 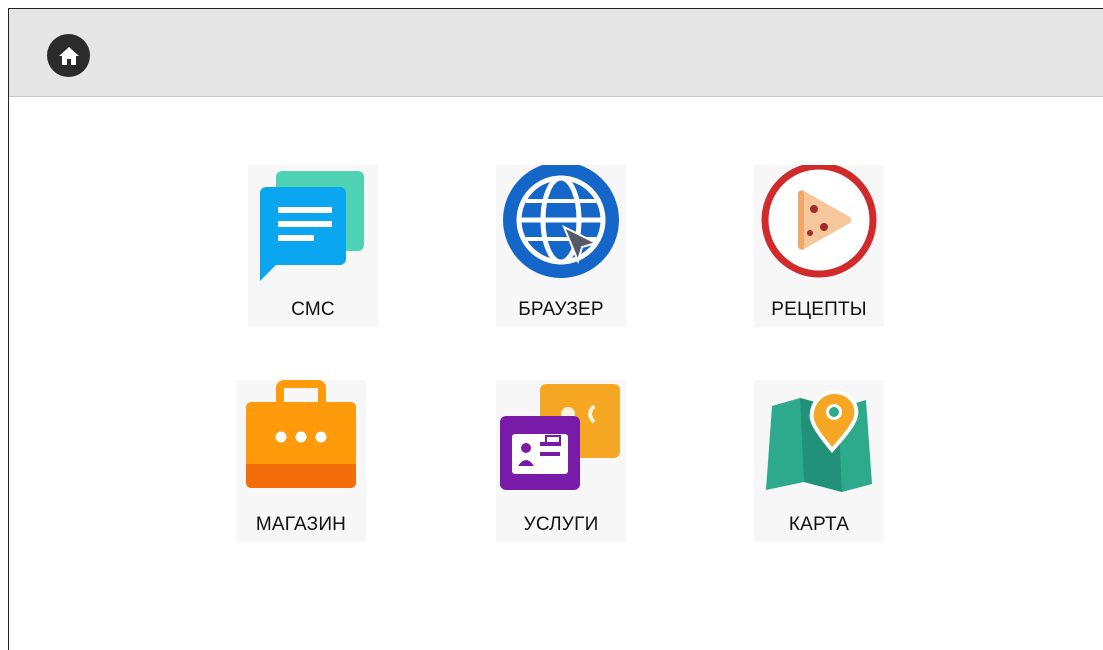 I want to click on app-tile-recipes: РЕЦЕПТЫ, so click(x=819, y=246).